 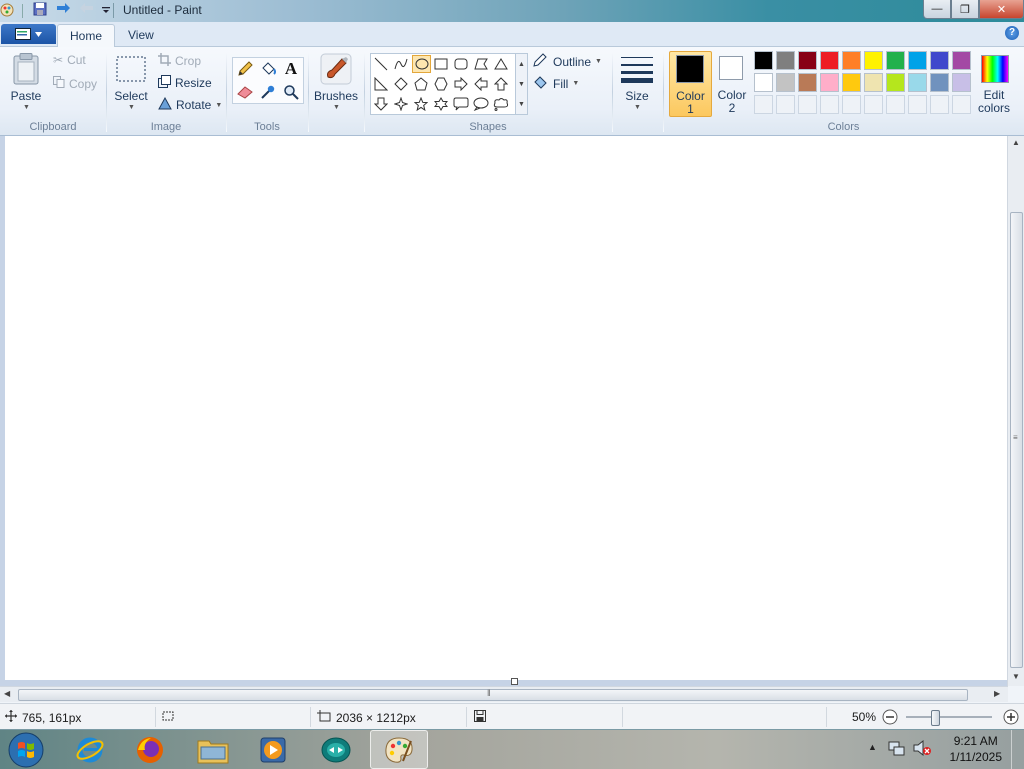 What do you see at coordinates (336, 749) in the screenshot?
I see `taskbar-teamviewer` at bounding box center [336, 749].